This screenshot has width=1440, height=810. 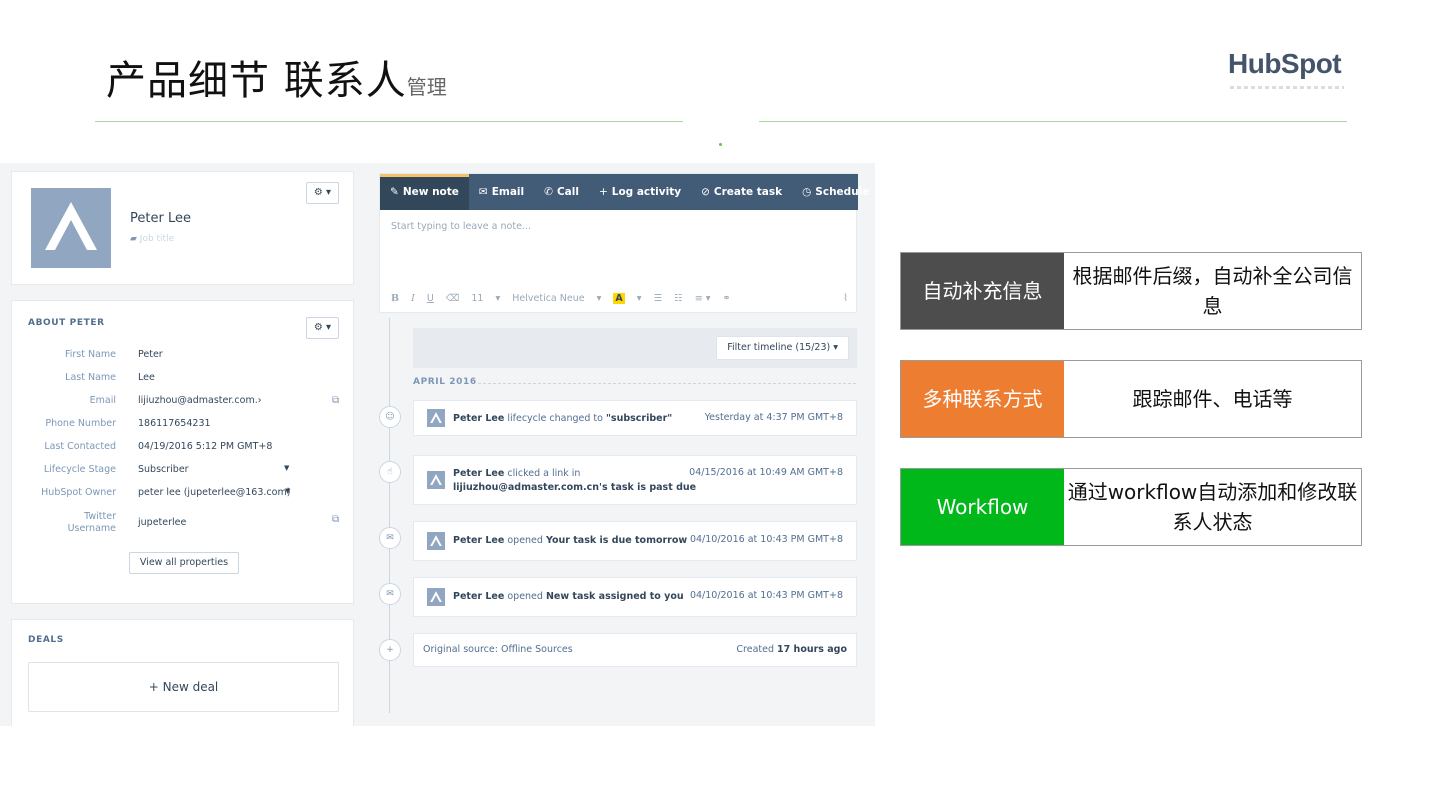 I want to click on filter-timeline-button: Filter timeline (15/23) ▾, so click(x=782, y=348).